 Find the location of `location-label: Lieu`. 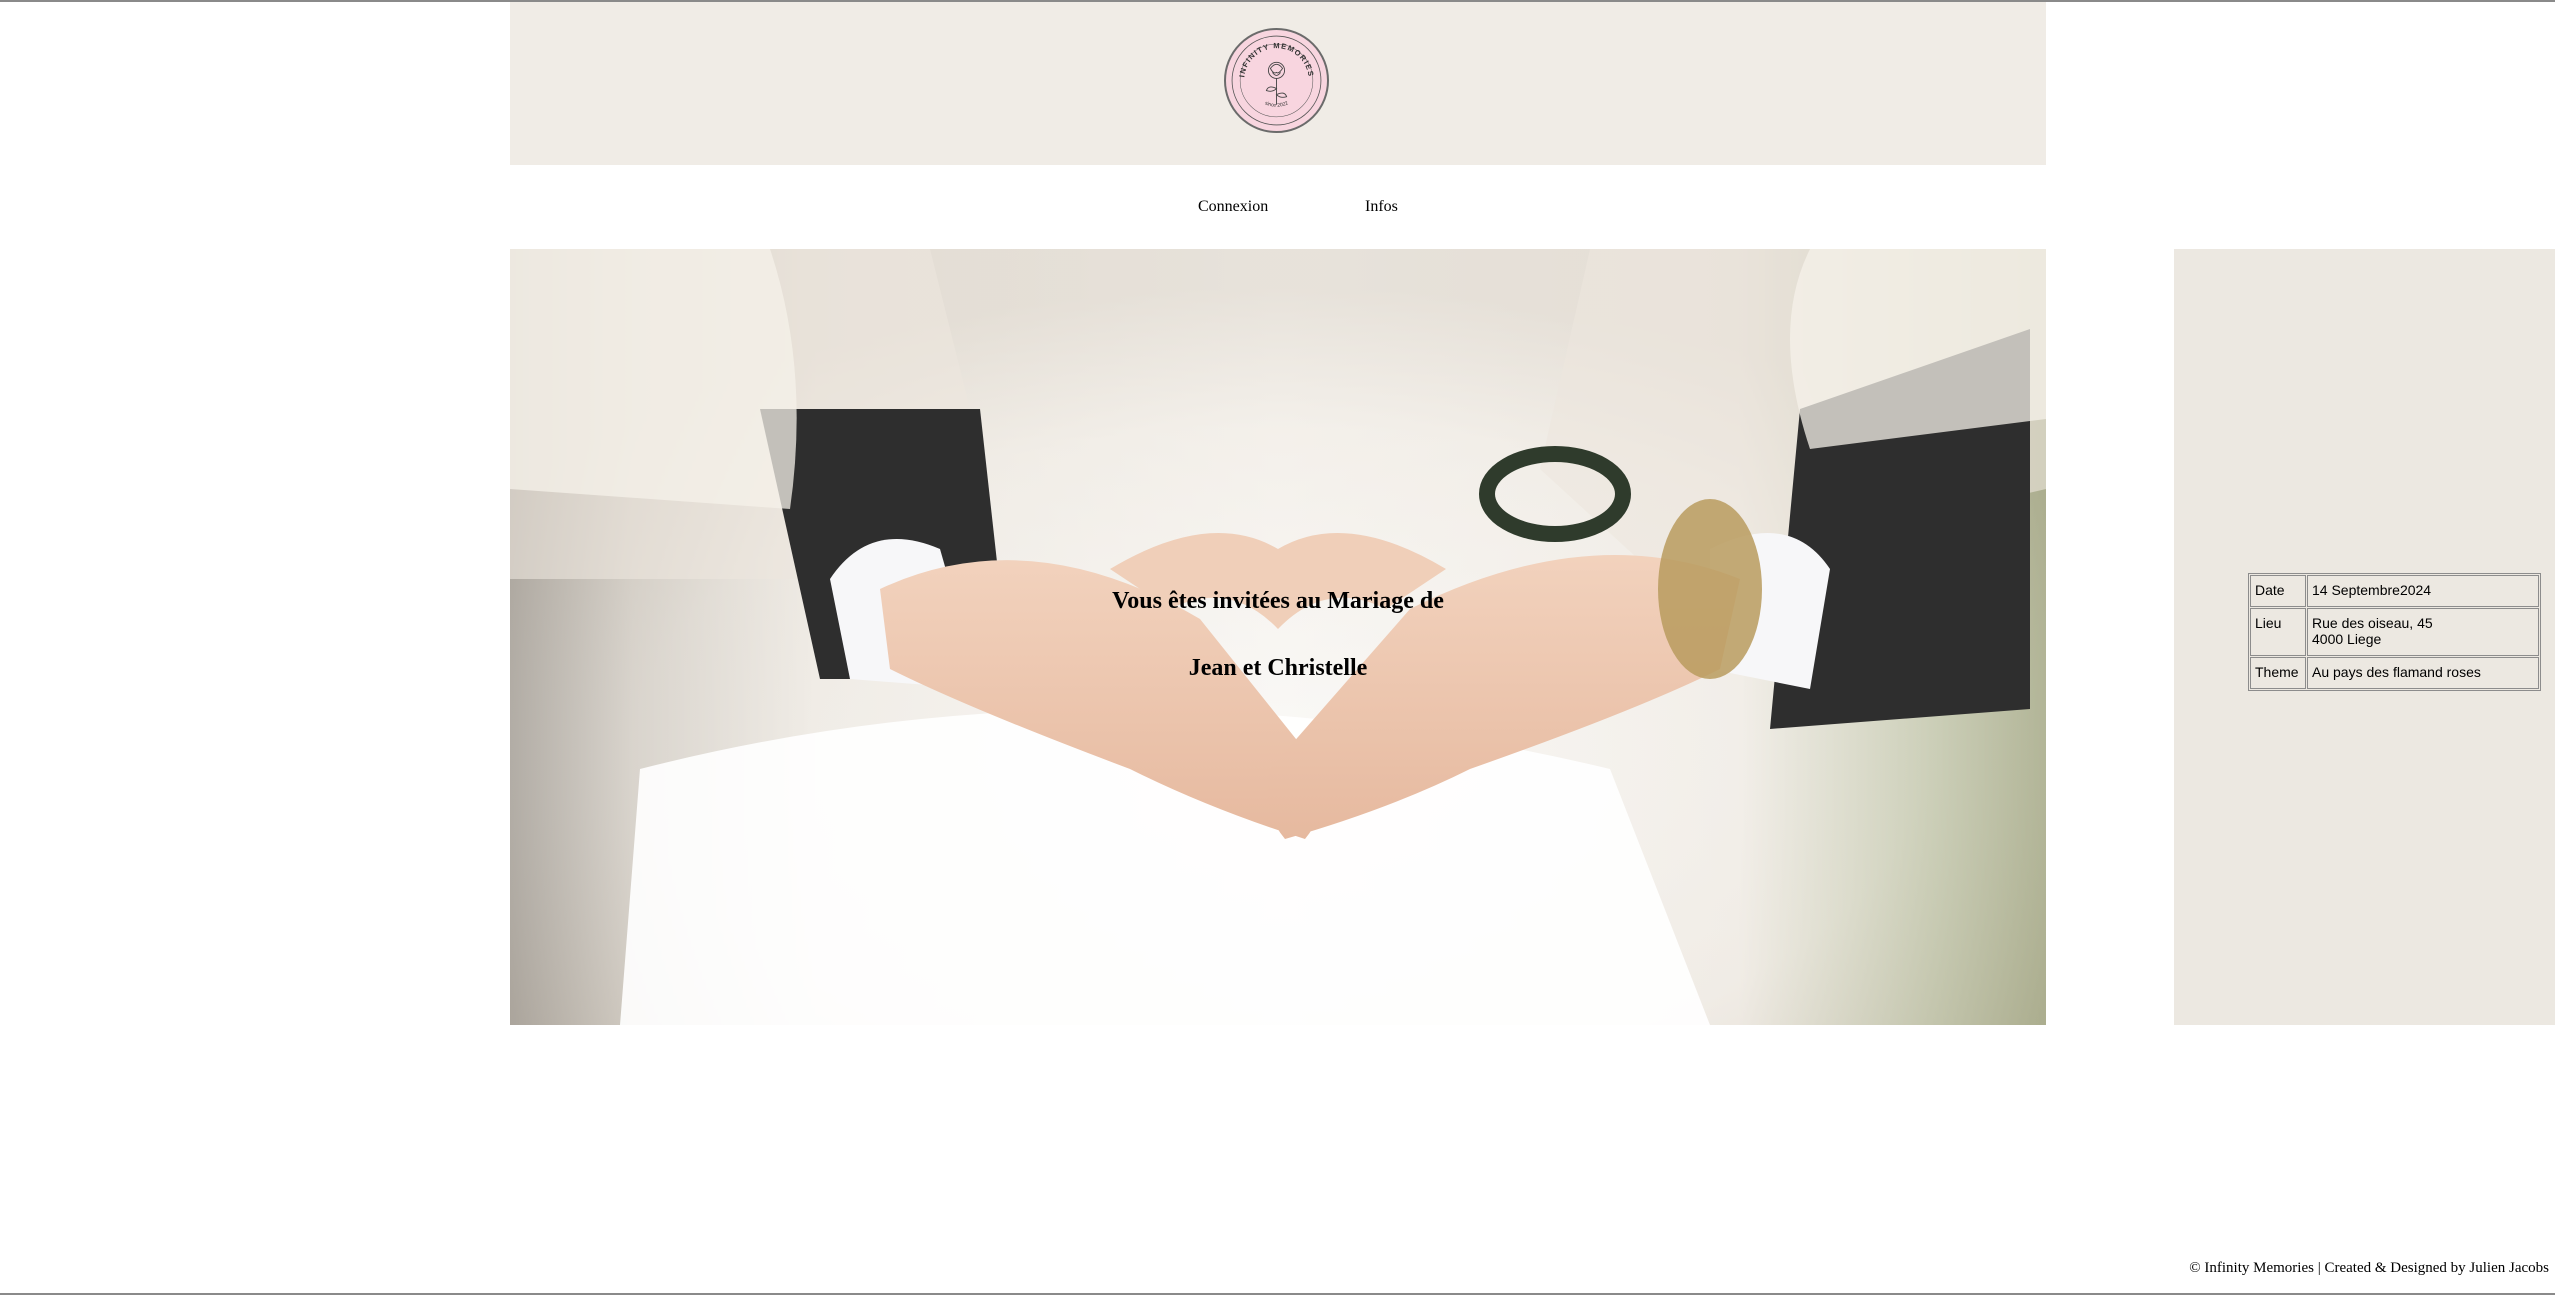

location-label: Lieu is located at coordinates (2278, 632).